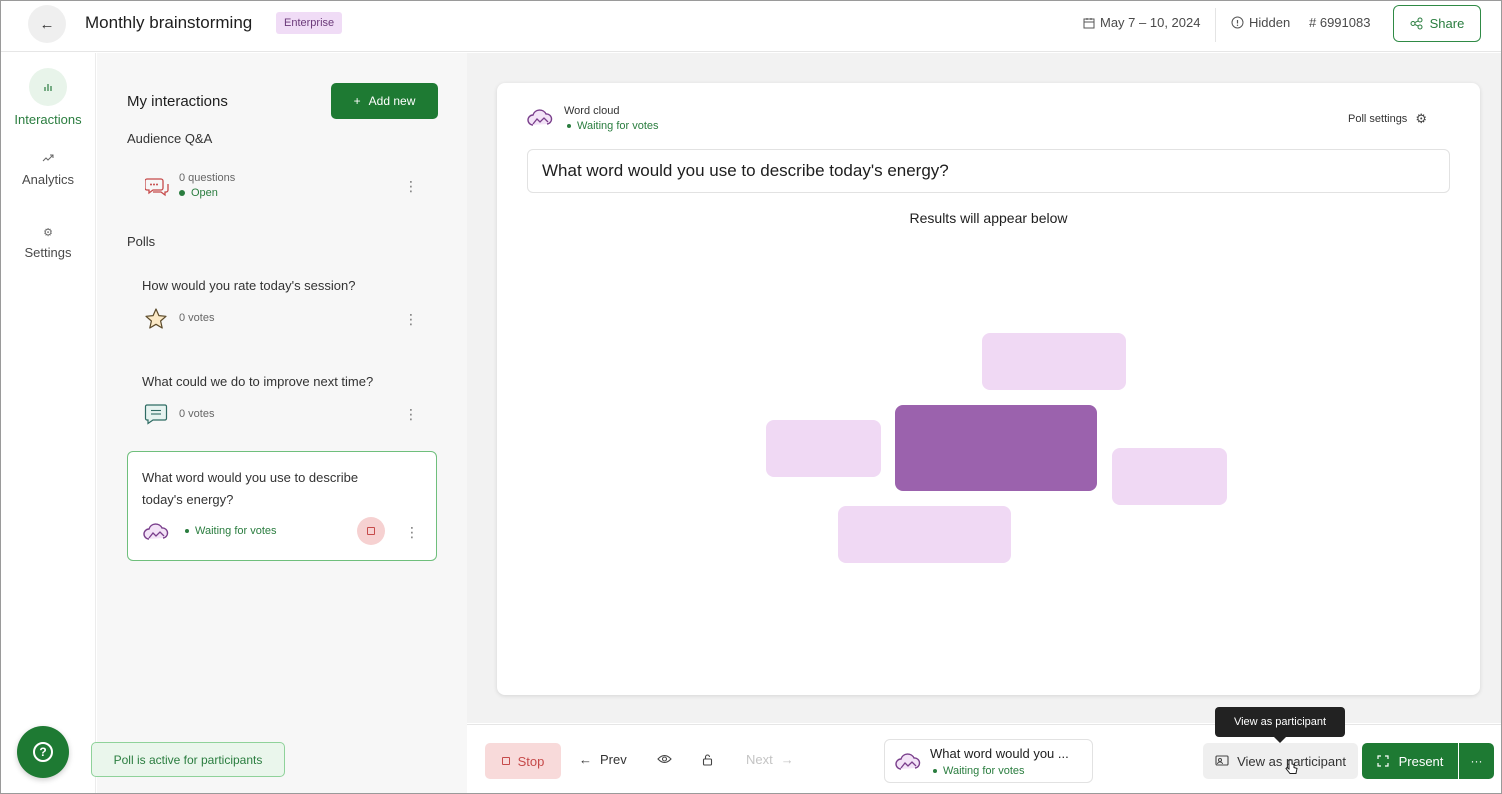 This screenshot has width=1502, height=794. I want to click on share-icon, so click(1416, 23).